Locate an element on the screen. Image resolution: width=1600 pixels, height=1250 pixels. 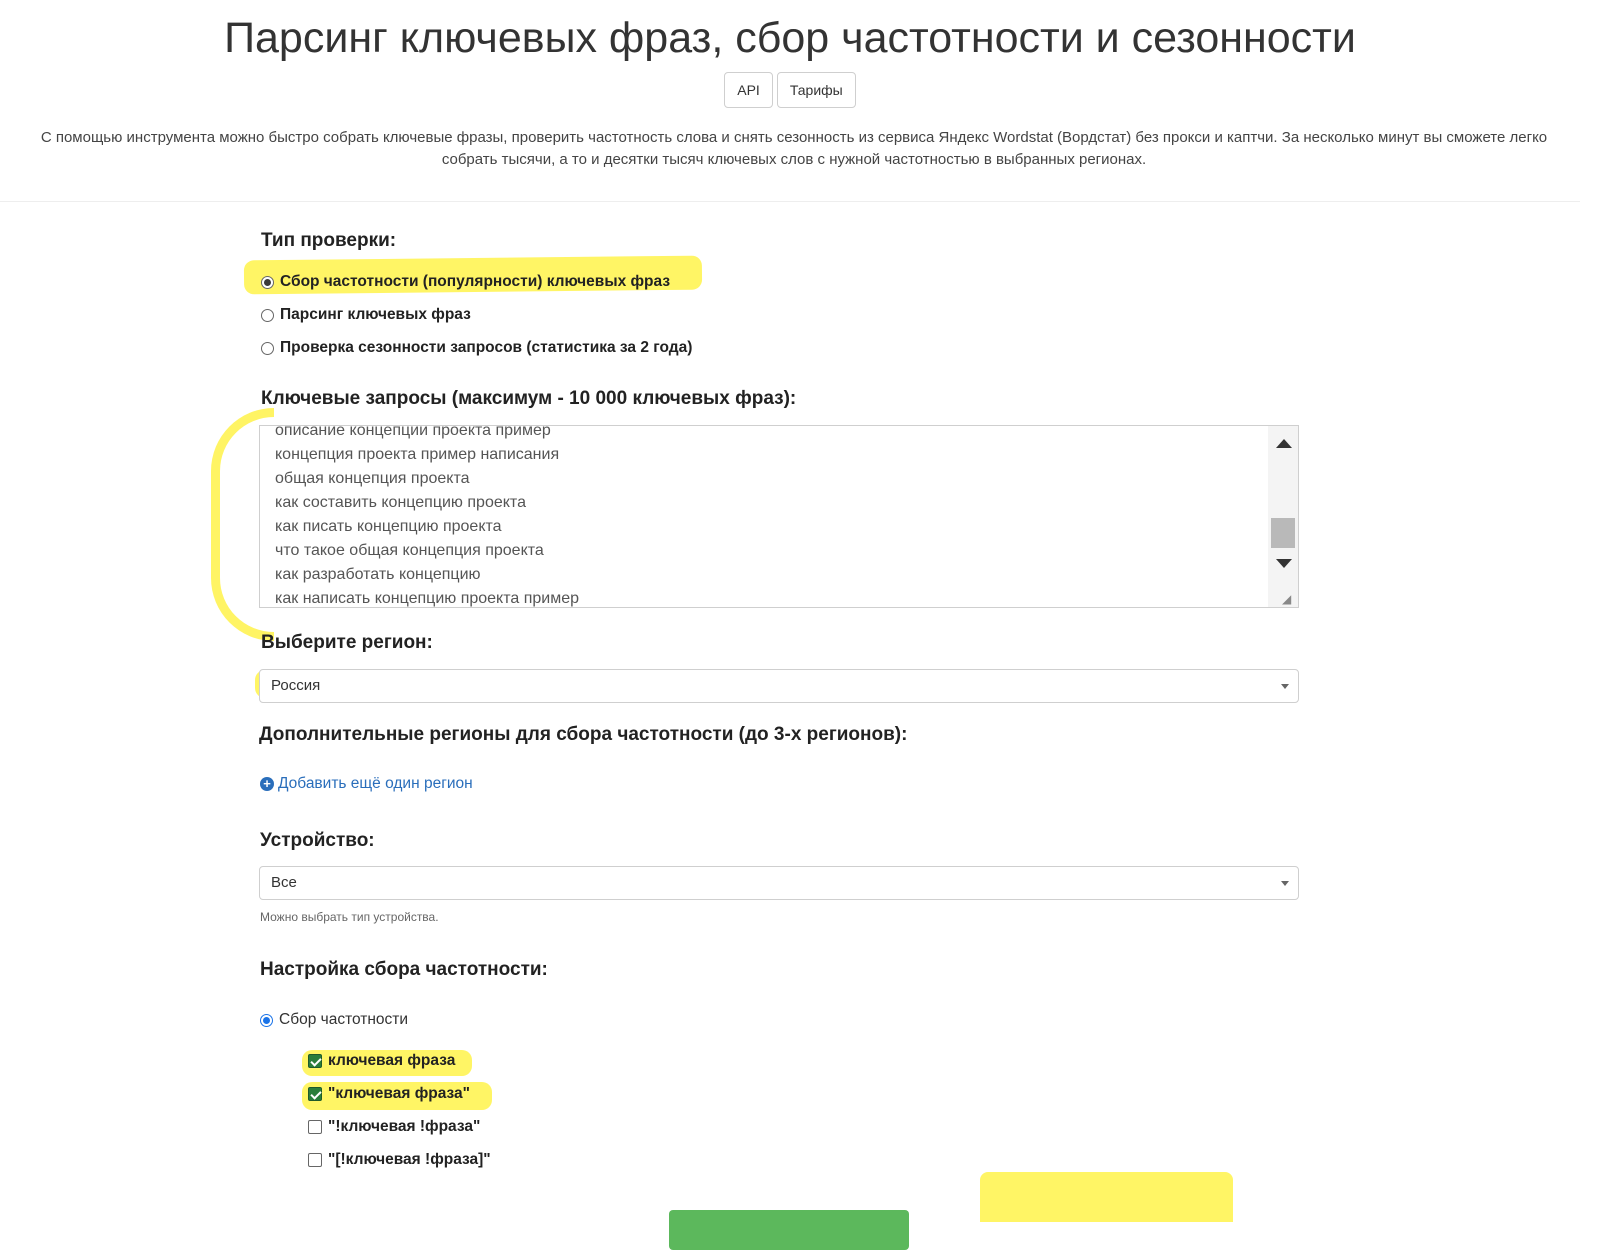
textarea-line: описание концепции проекта пример is located at coordinates (413, 432).